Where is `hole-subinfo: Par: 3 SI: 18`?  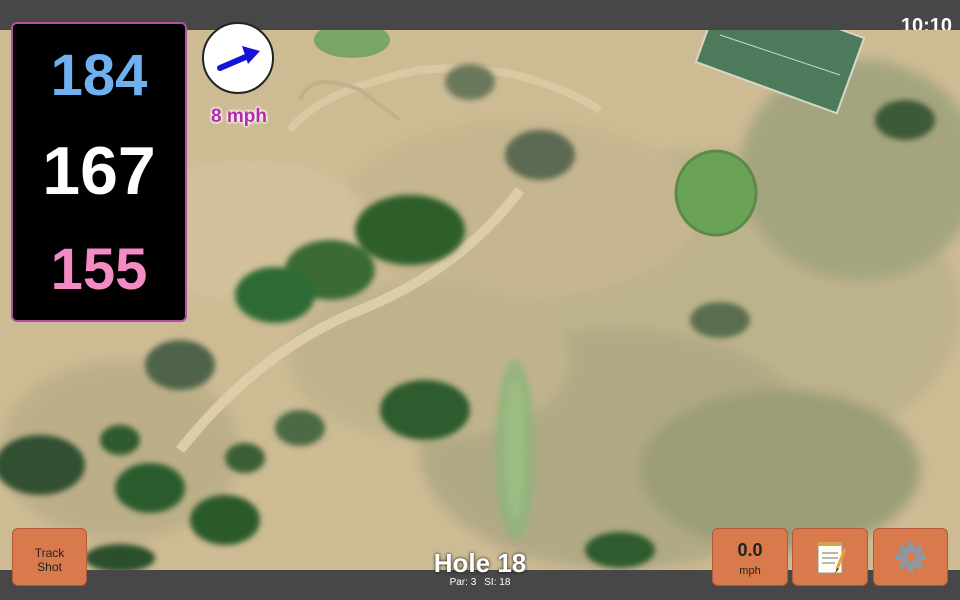 hole-subinfo: Par: 3 SI: 18 is located at coordinates (480, 582).